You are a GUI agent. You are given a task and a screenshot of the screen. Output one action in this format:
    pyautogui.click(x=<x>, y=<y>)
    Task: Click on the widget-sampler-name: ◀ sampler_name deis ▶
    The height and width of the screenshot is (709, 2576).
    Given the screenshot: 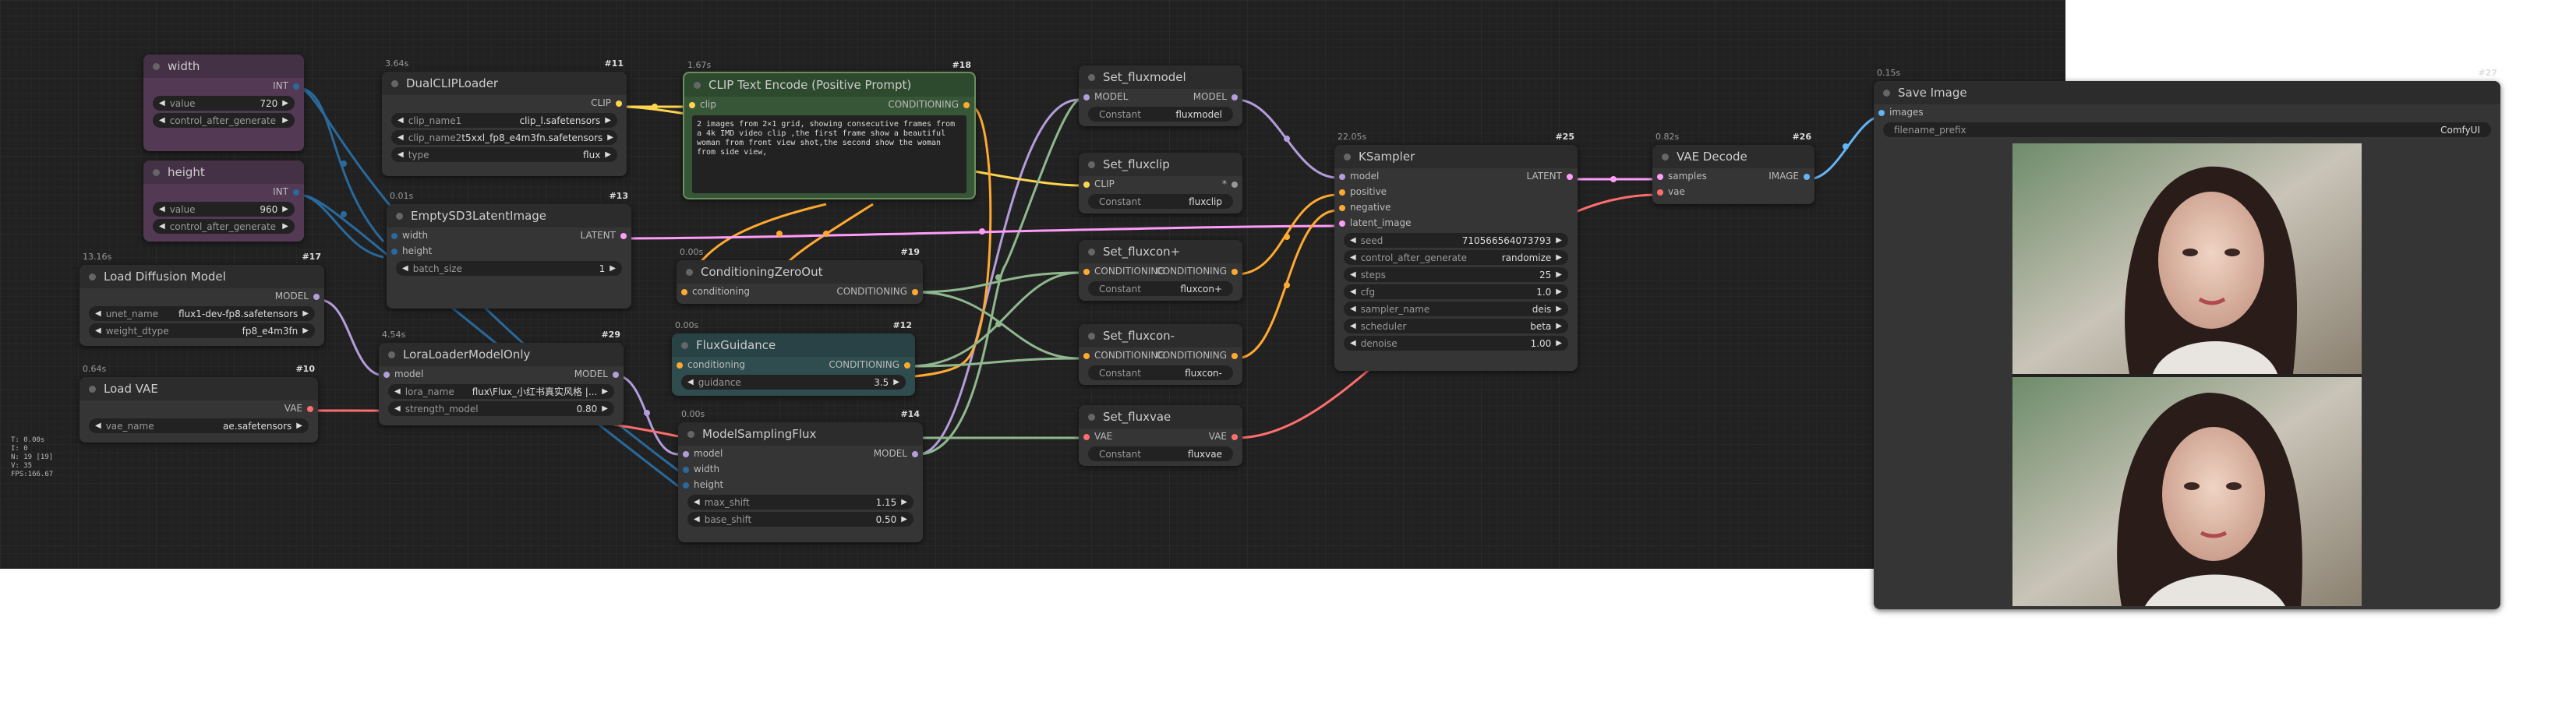 What is the action you would take?
    pyautogui.click(x=1456, y=309)
    